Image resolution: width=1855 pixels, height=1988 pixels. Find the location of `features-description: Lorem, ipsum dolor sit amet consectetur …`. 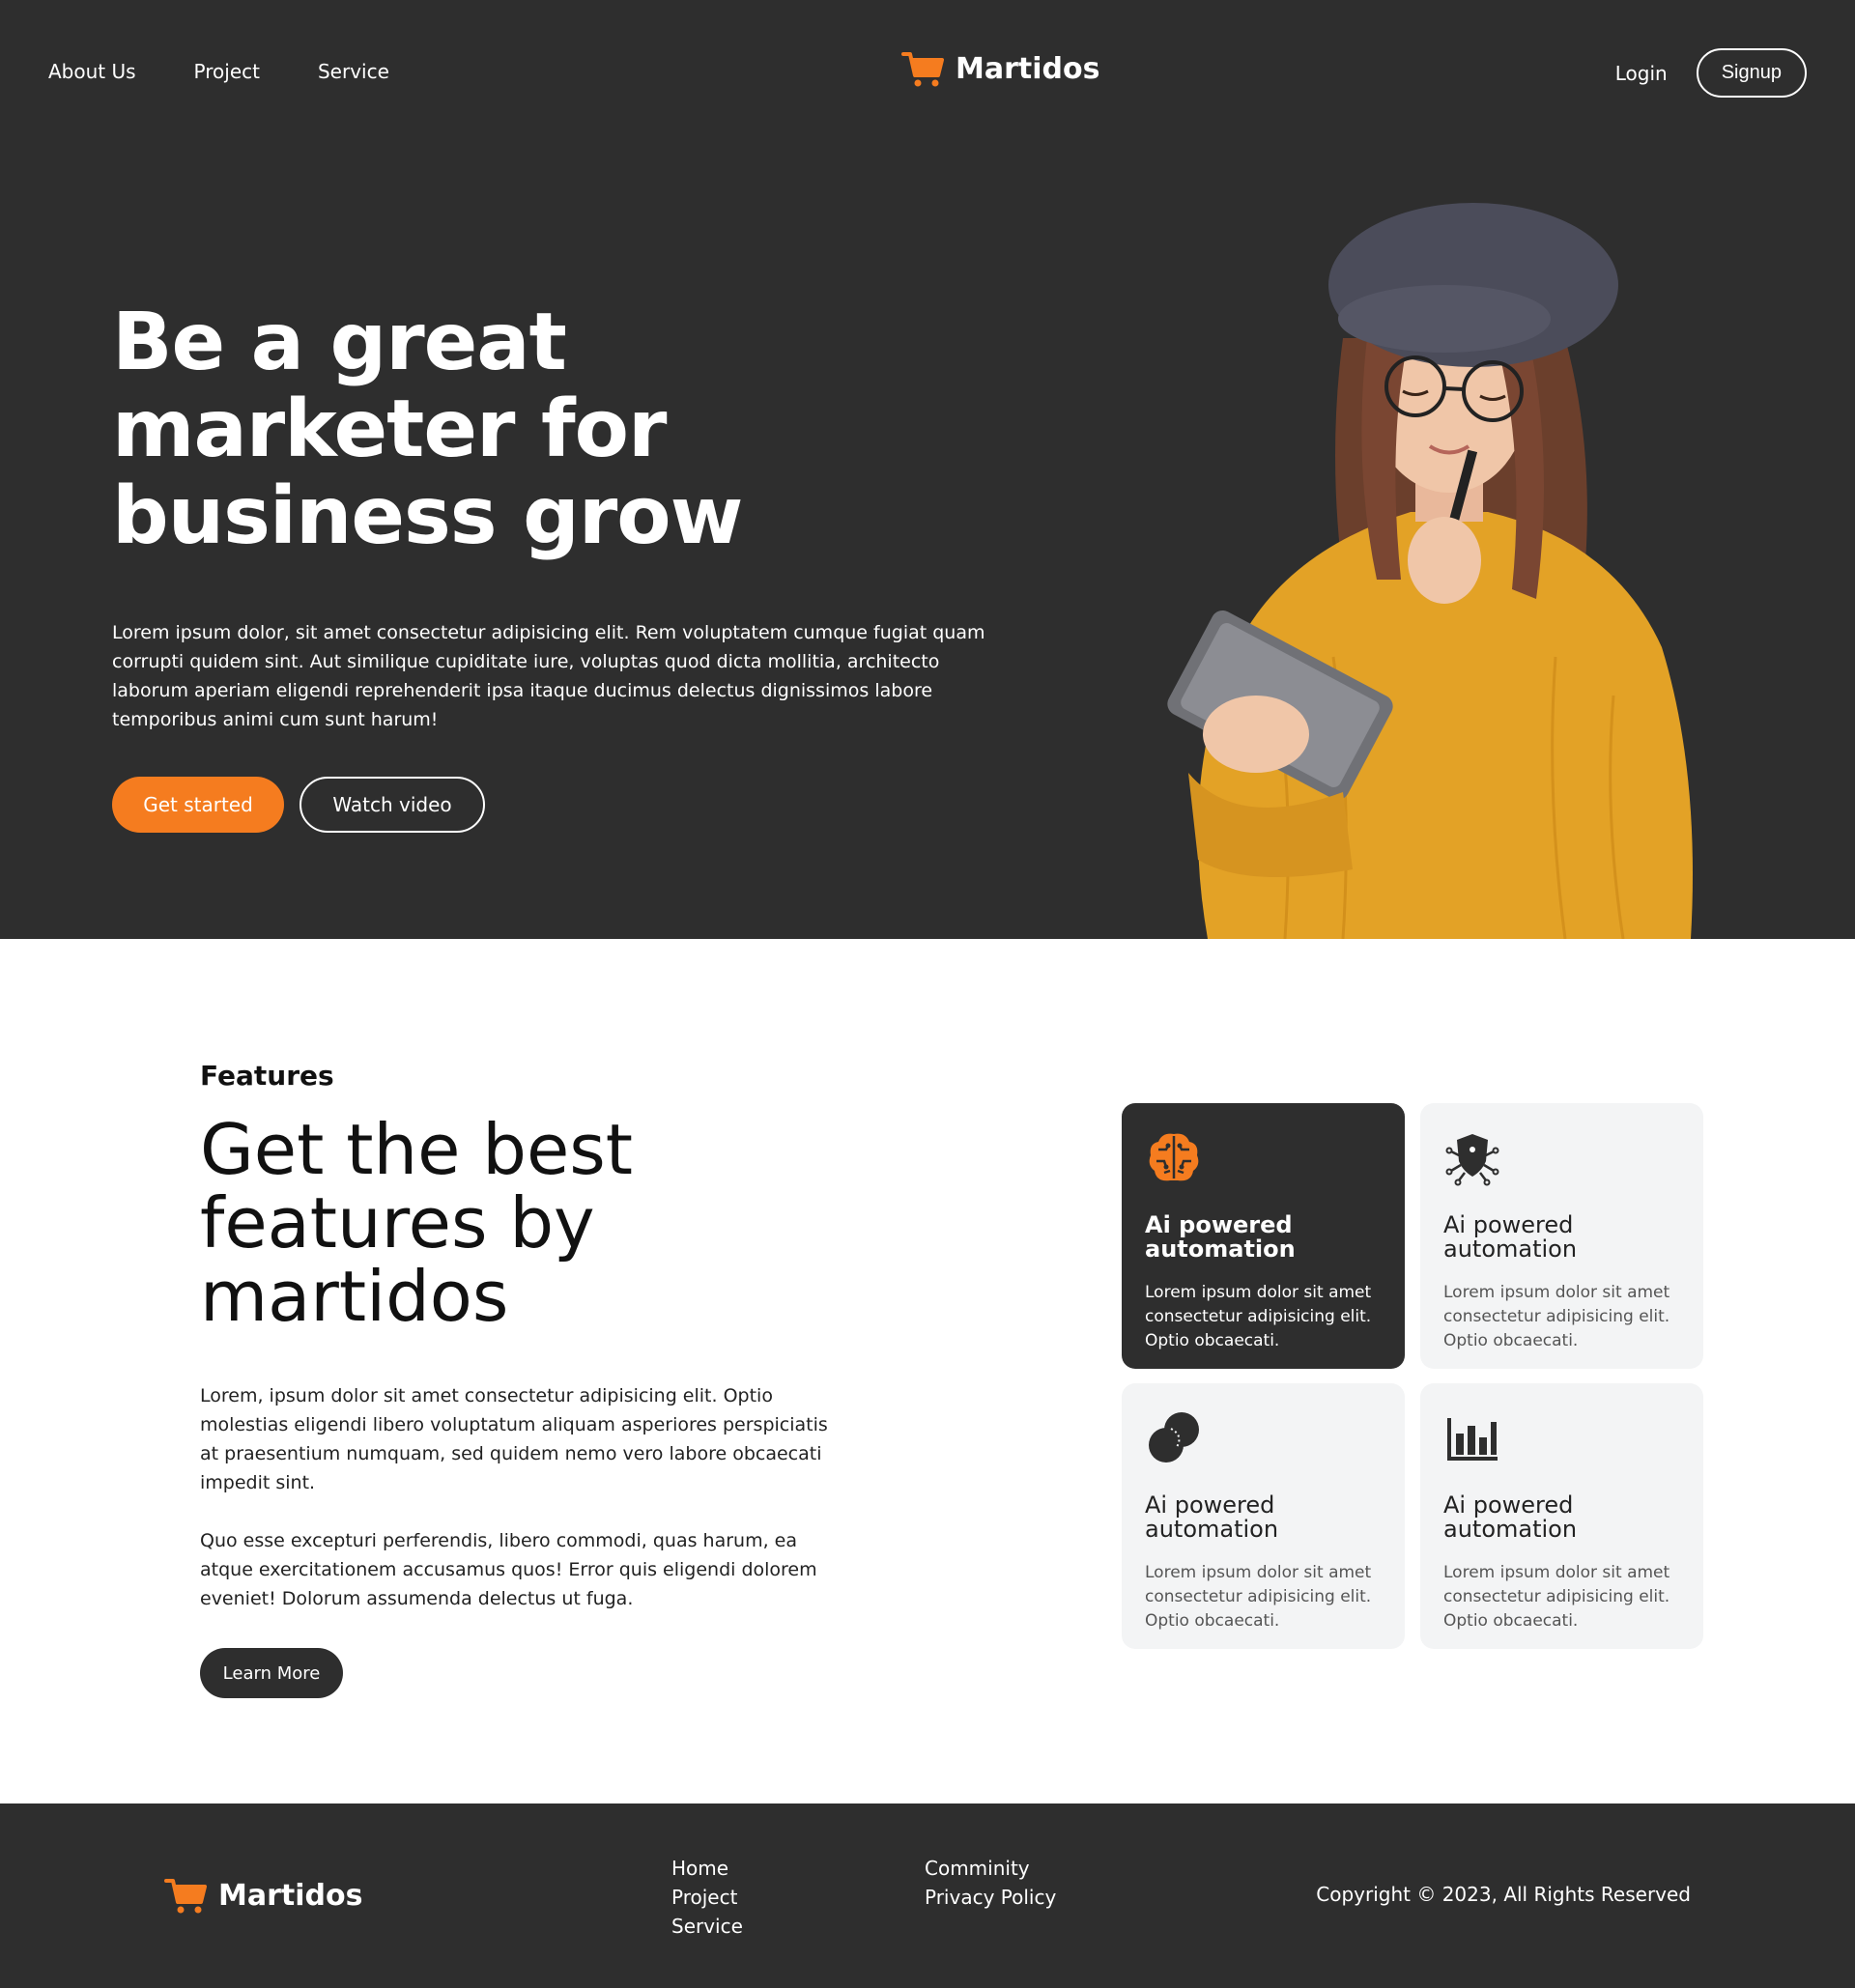

features-description: Lorem, ipsum dolor sit amet consectetur … is located at coordinates (514, 1497).